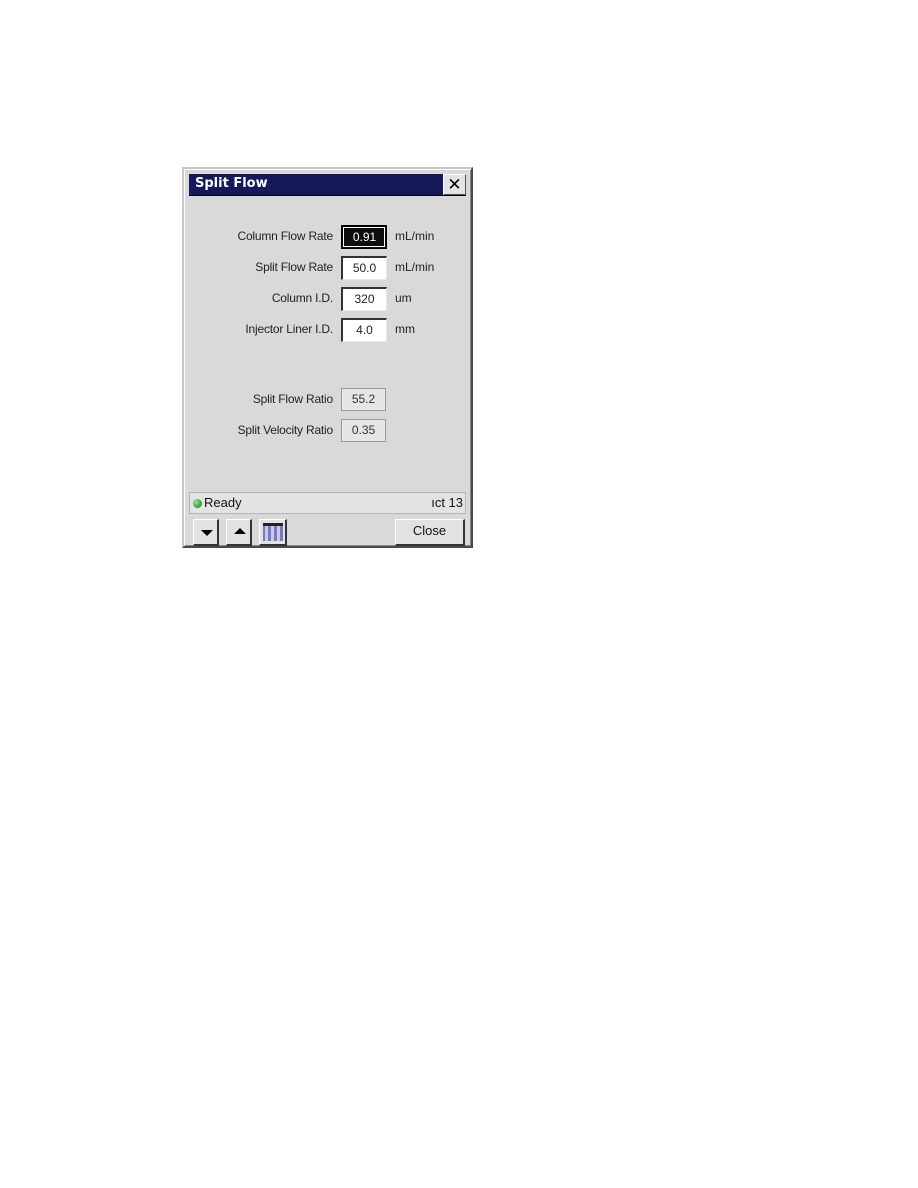  Describe the element at coordinates (415, 236) in the screenshot. I see `column-flow-rate-unit: mL/min` at that location.